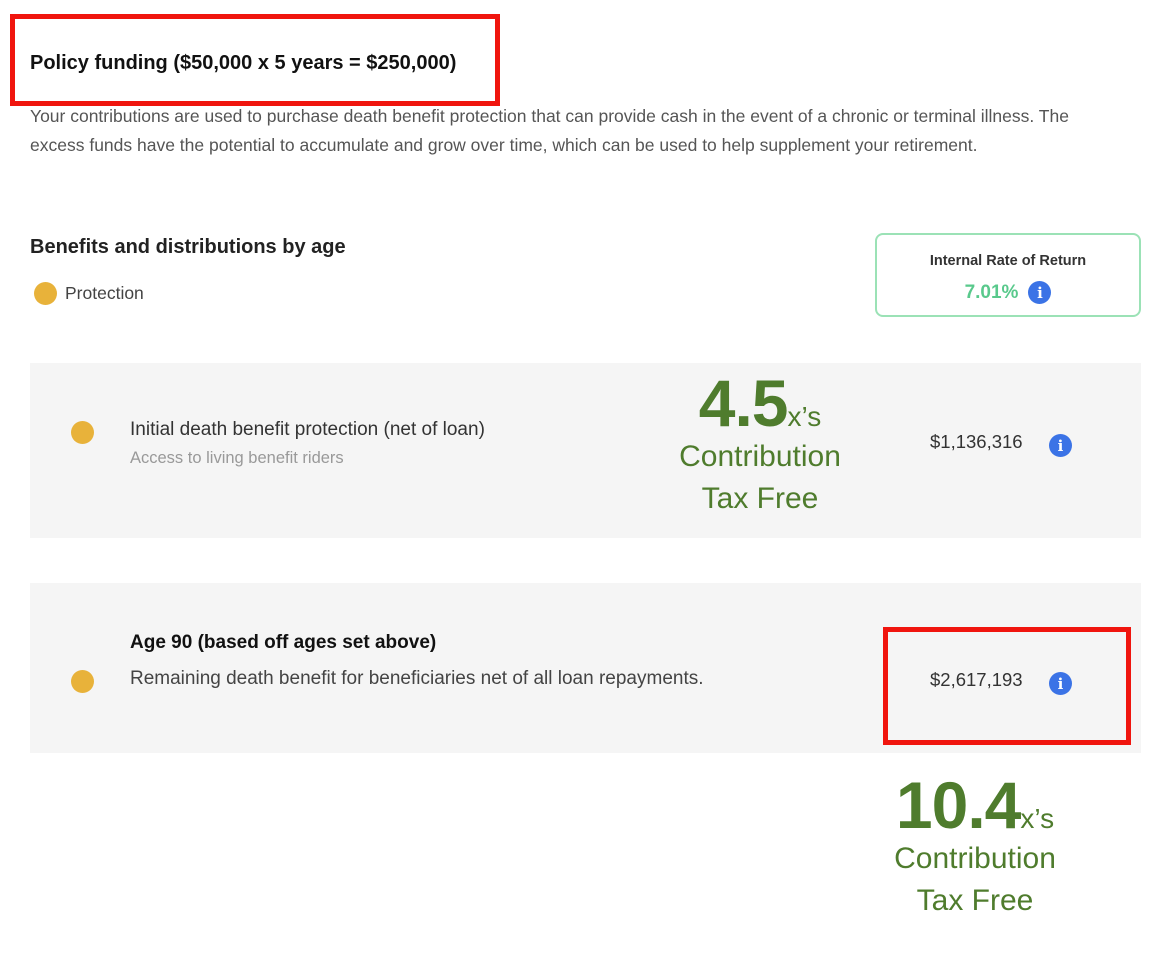 The height and width of the screenshot is (959, 1154). I want to click on irr-value: 7.01%, so click(991, 292).